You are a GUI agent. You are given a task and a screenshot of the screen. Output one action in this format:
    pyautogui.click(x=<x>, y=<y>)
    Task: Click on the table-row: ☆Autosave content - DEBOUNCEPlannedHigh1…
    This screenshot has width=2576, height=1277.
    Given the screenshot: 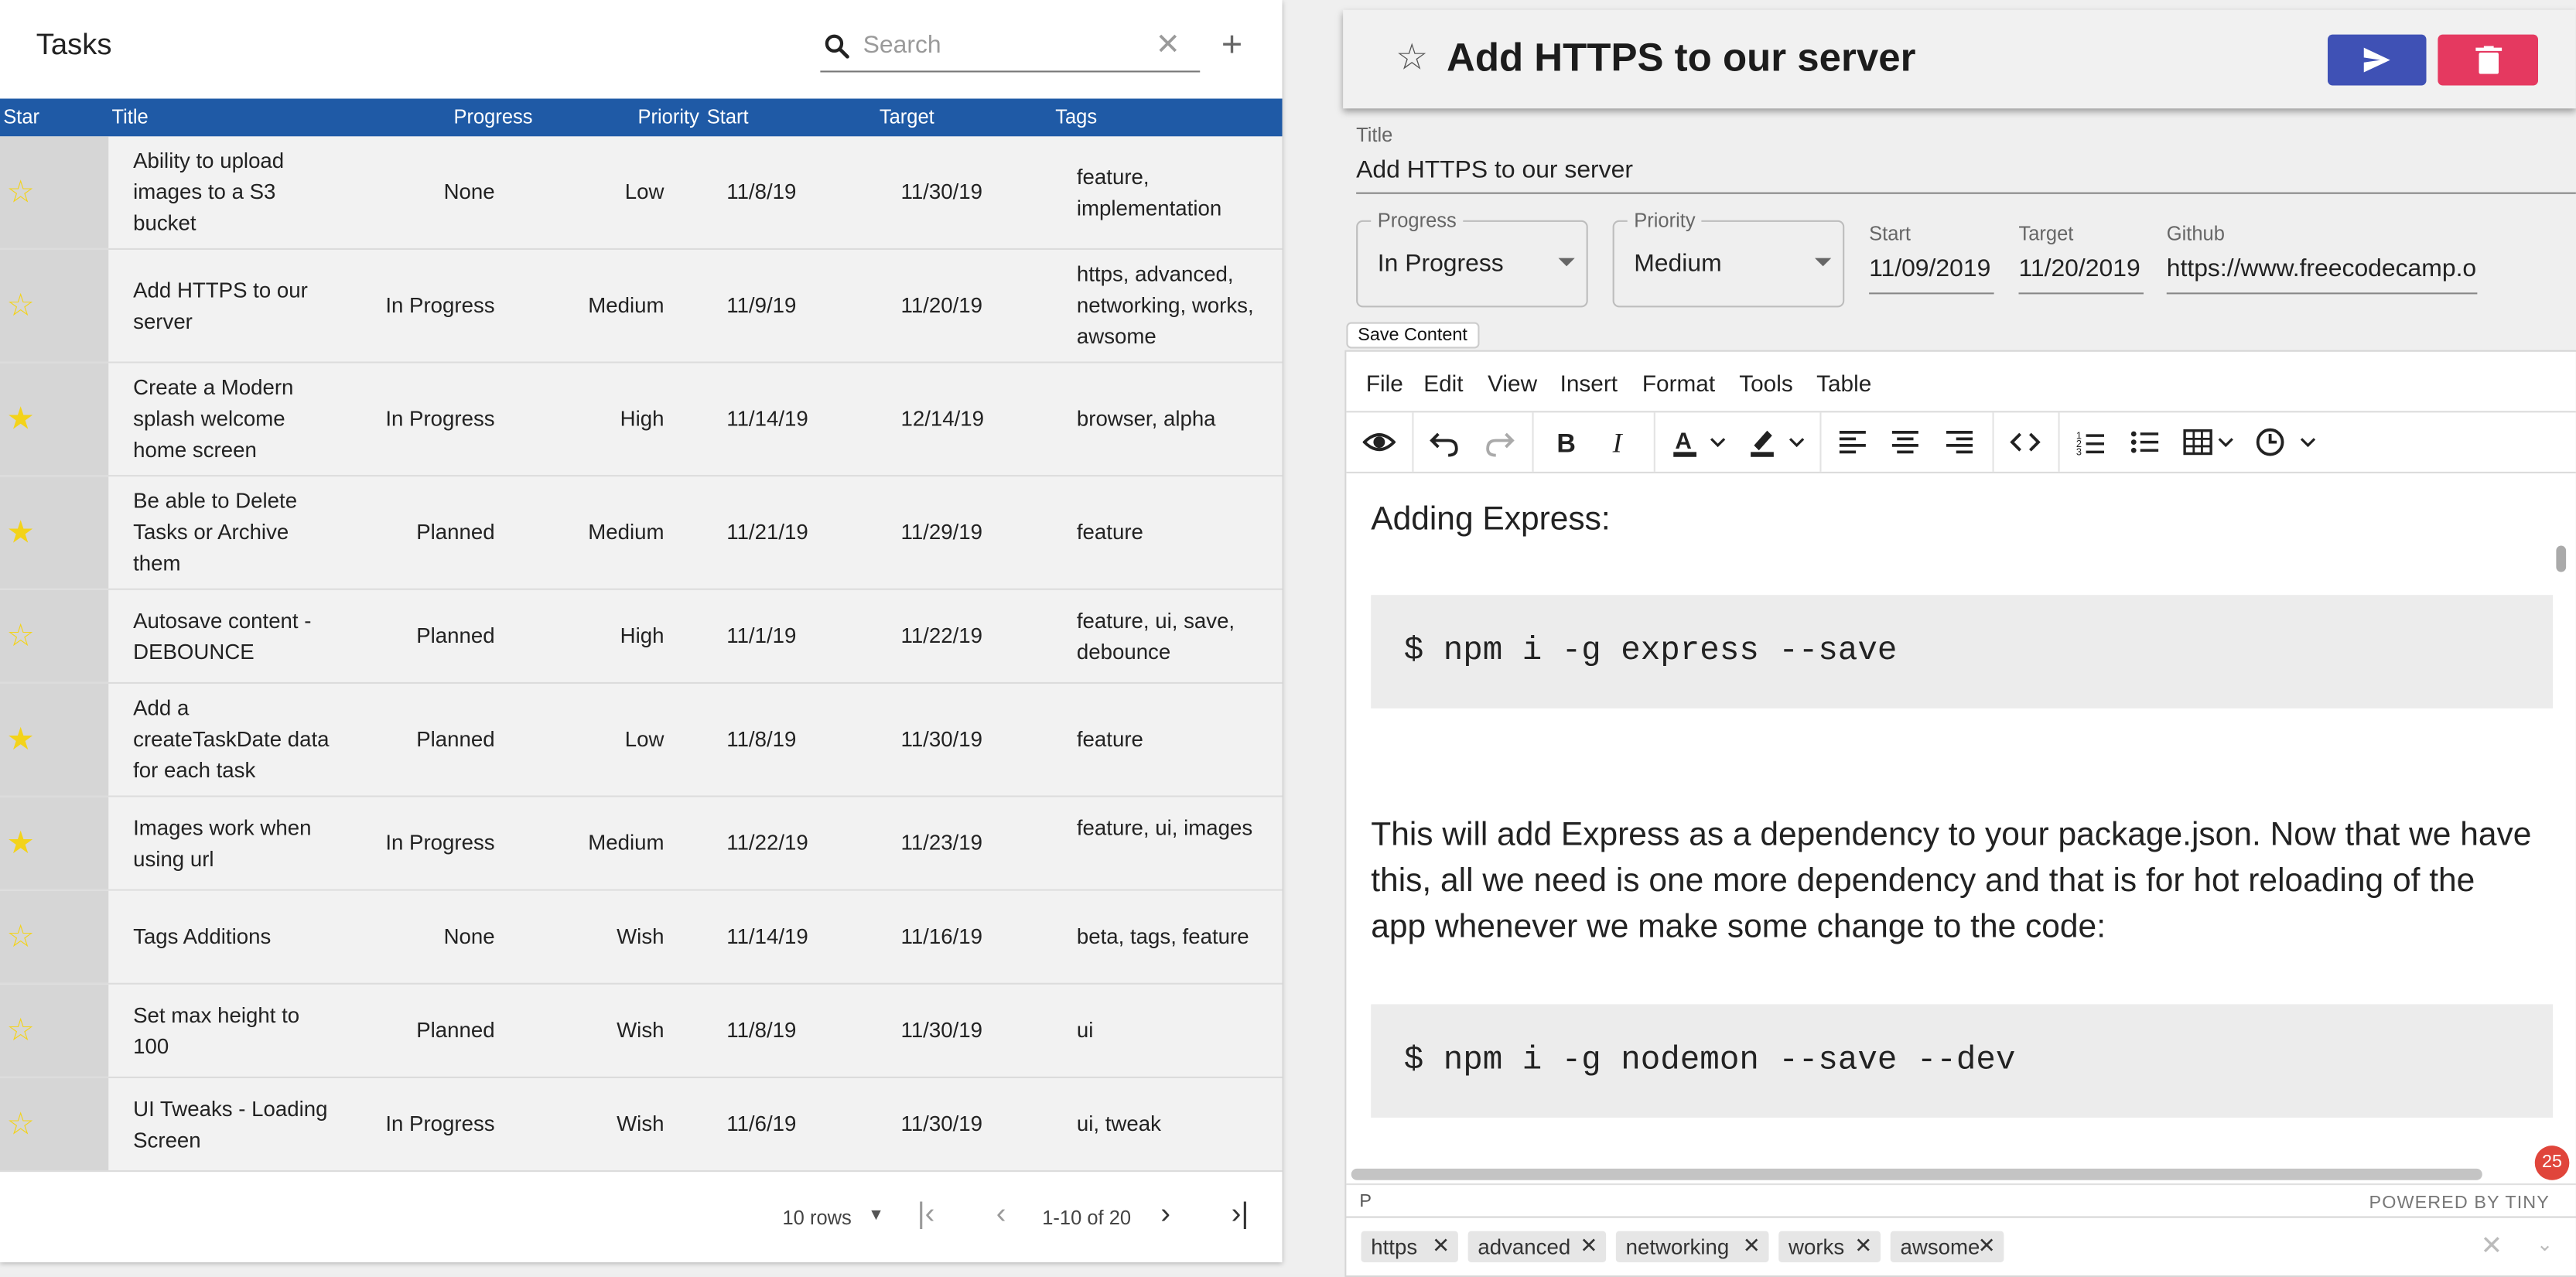 What is the action you would take?
    pyautogui.click(x=641, y=637)
    